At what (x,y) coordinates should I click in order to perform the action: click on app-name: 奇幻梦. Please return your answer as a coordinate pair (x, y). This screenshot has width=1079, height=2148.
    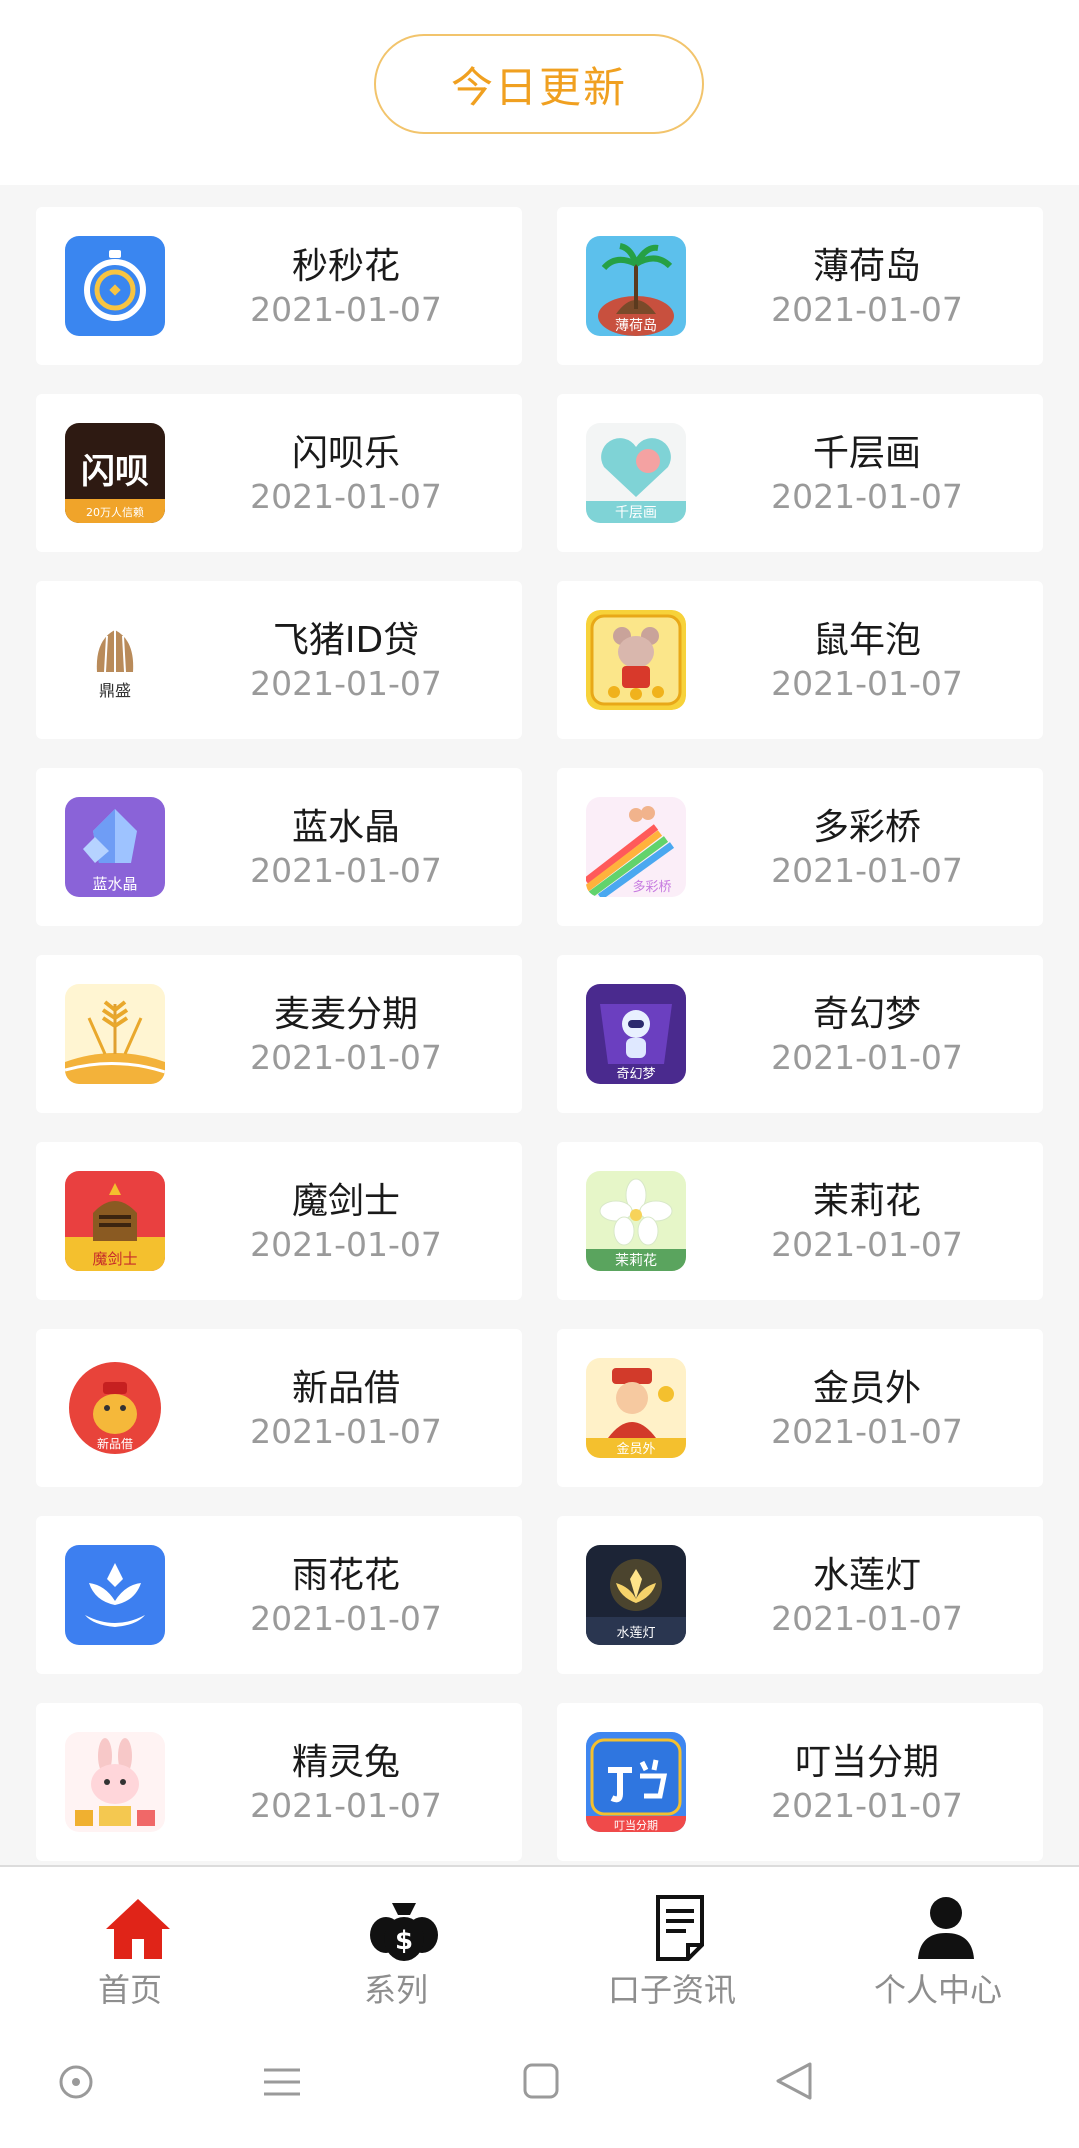
    Looking at the image, I should click on (866, 1014).